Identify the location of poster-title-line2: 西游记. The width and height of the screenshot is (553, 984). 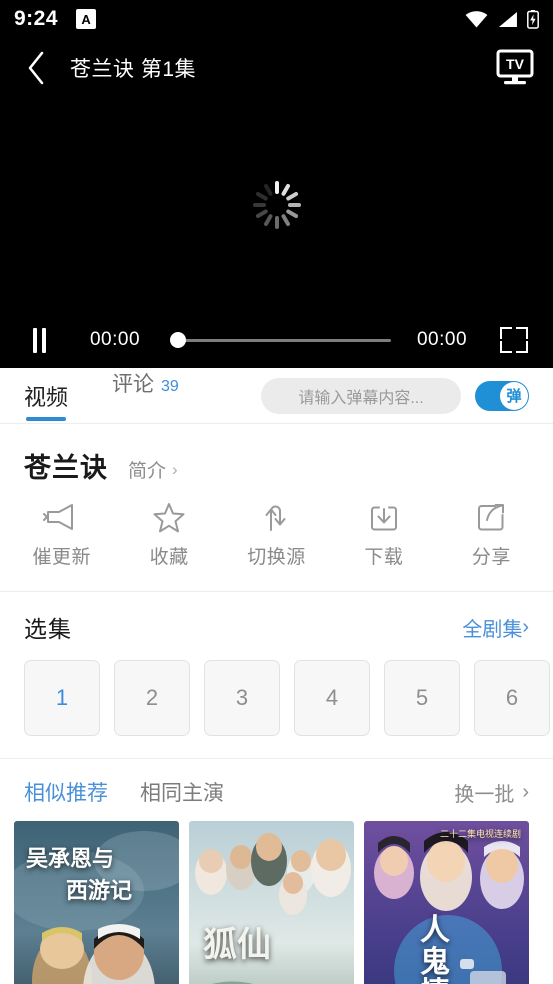
(99, 890).